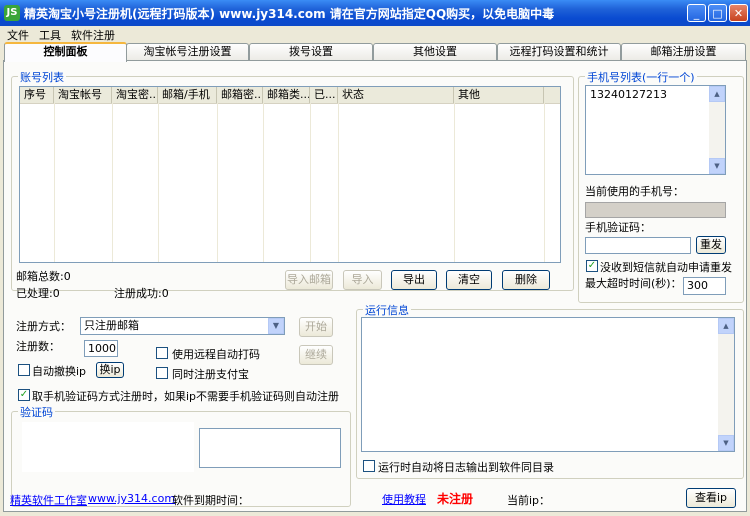 The width and height of the screenshot is (750, 516). Describe the element at coordinates (42, 77) in the screenshot. I see `accounts-group-title: 账号列表` at that location.